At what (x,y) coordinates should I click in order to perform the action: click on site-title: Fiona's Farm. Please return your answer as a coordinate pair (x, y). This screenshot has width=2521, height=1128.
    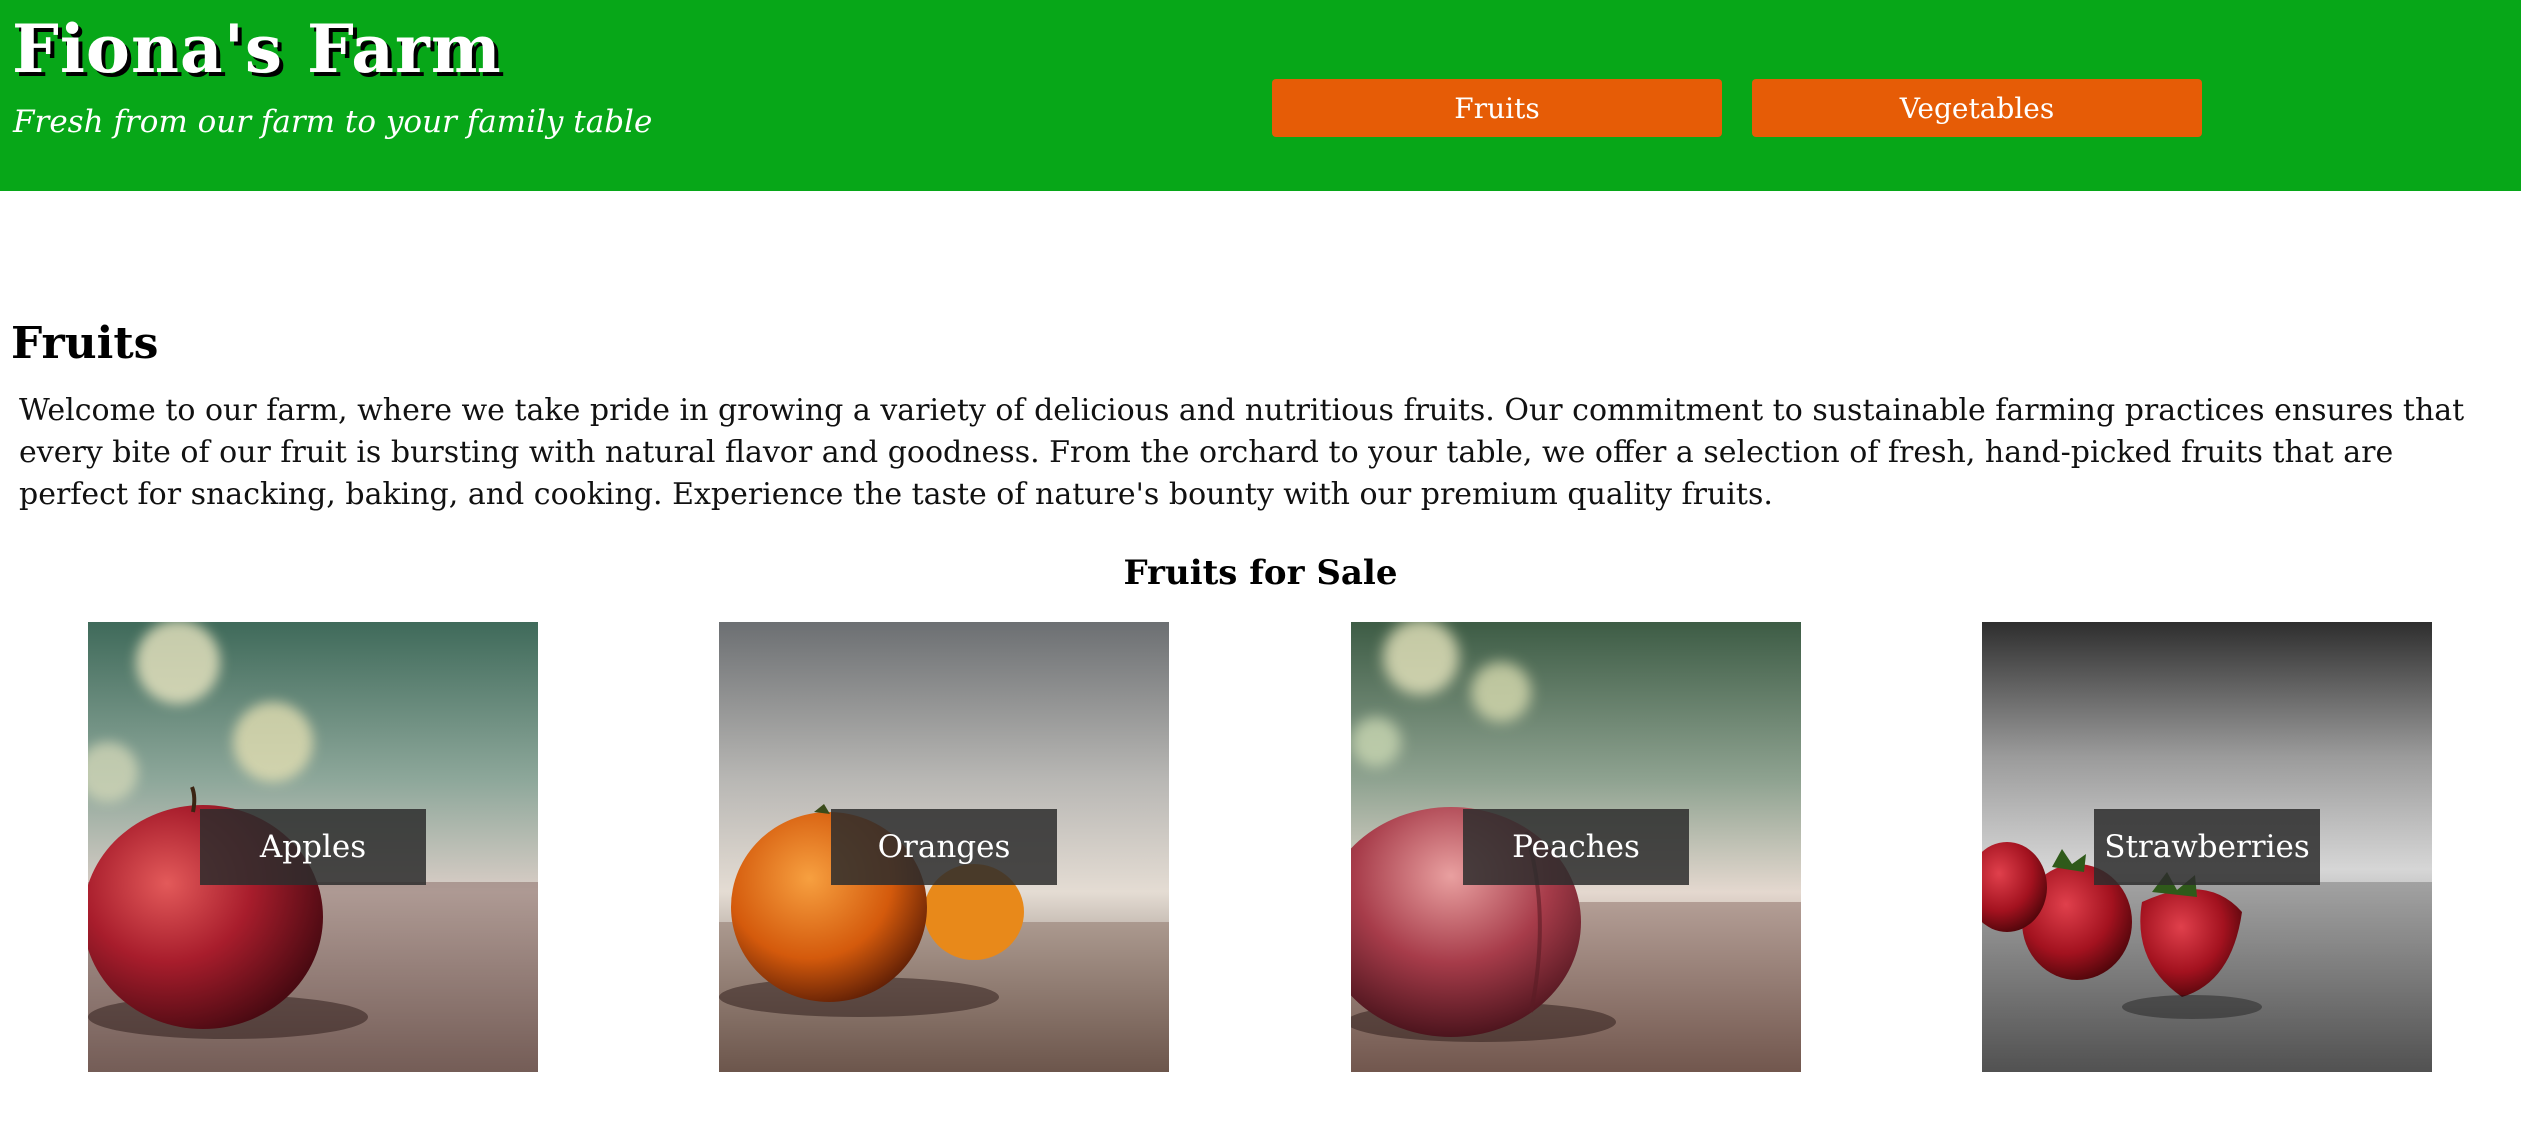
    Looking at the image, I should click on (257, 49).